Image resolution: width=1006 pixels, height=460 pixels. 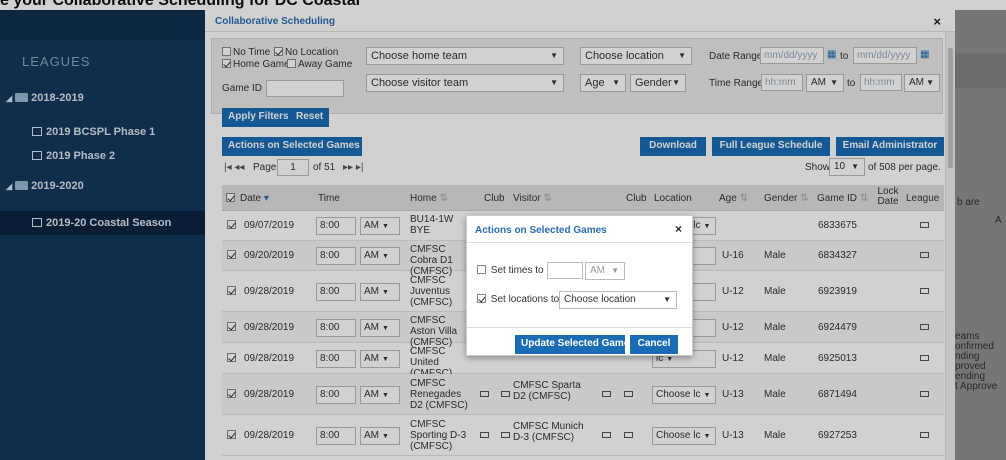 I want to click on close-icon: ×, so click(x=678, y=229).